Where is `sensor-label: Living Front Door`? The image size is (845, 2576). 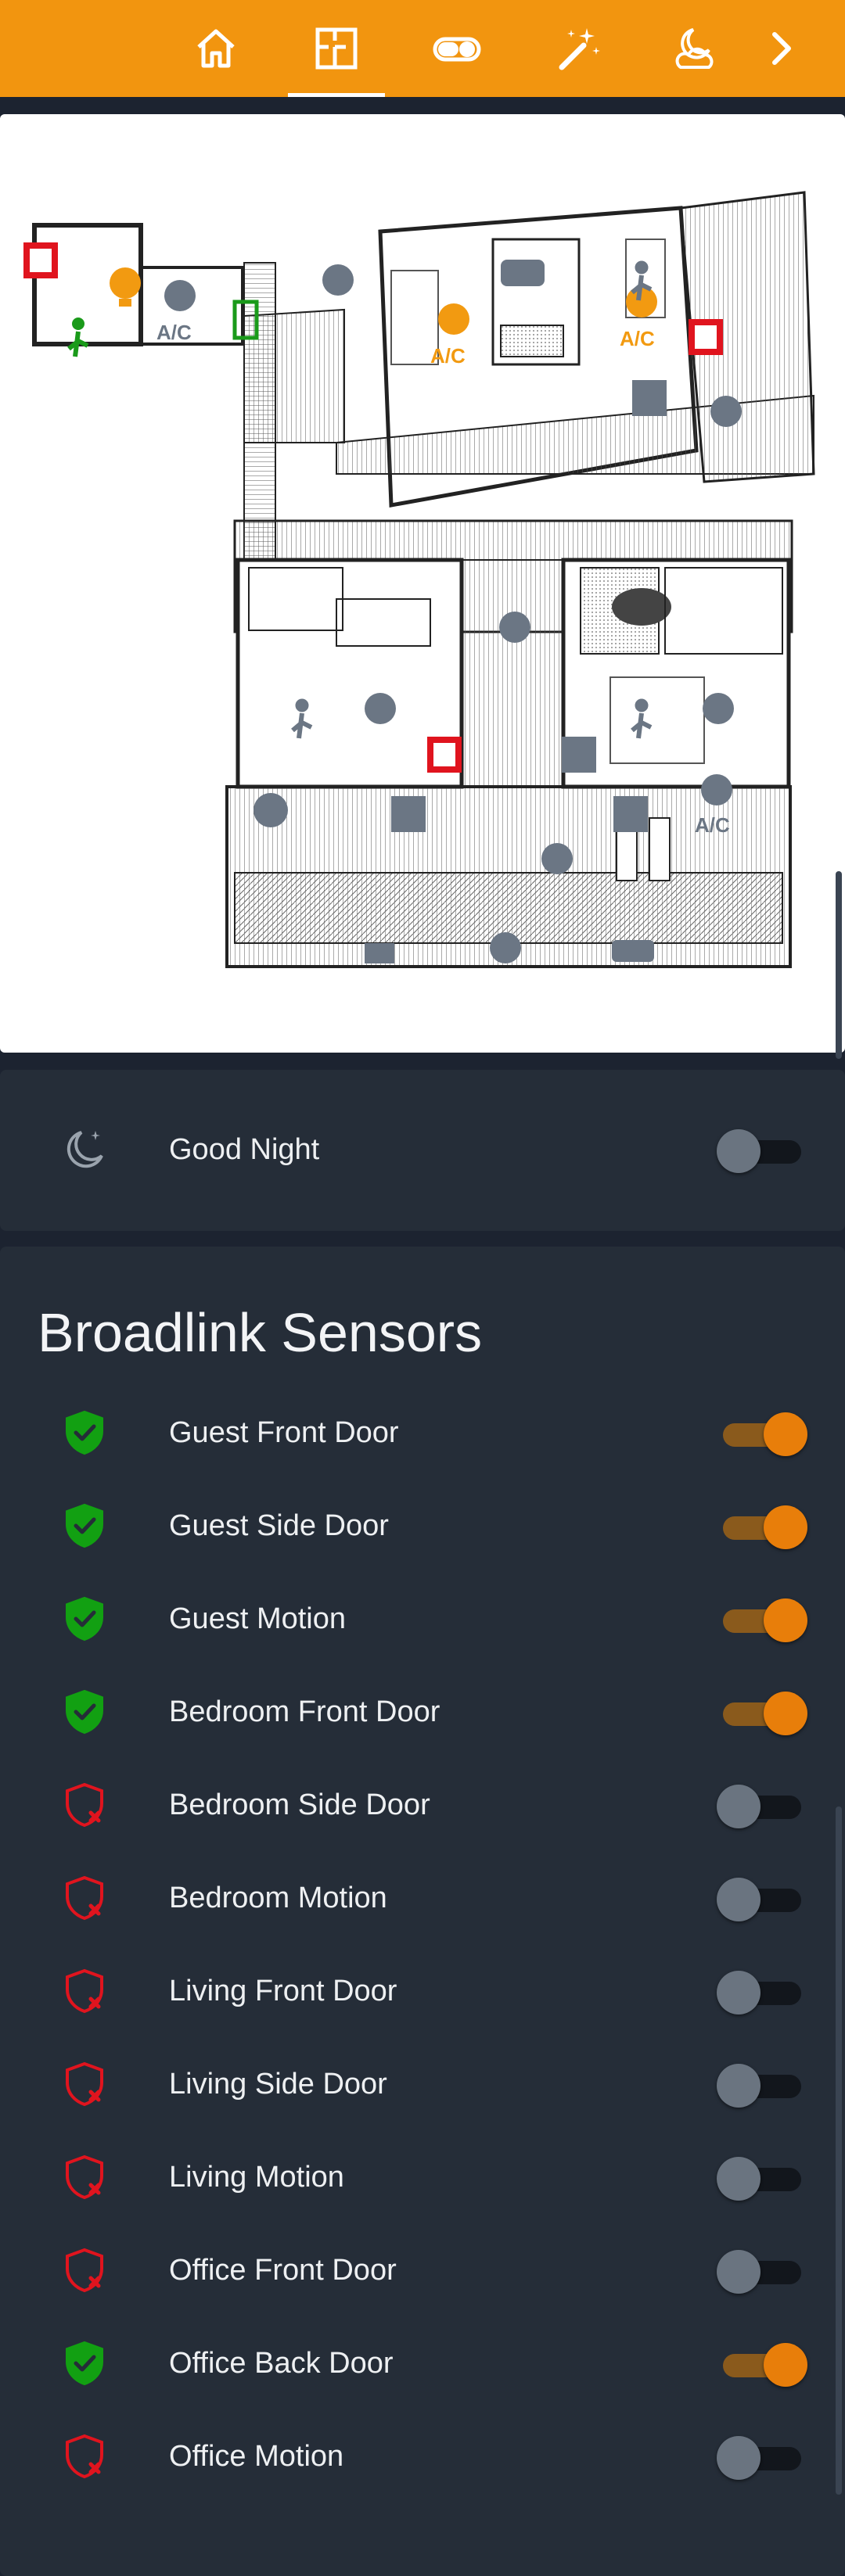
sensor-label: Living Front Door is located at coordinates (283, 1991).